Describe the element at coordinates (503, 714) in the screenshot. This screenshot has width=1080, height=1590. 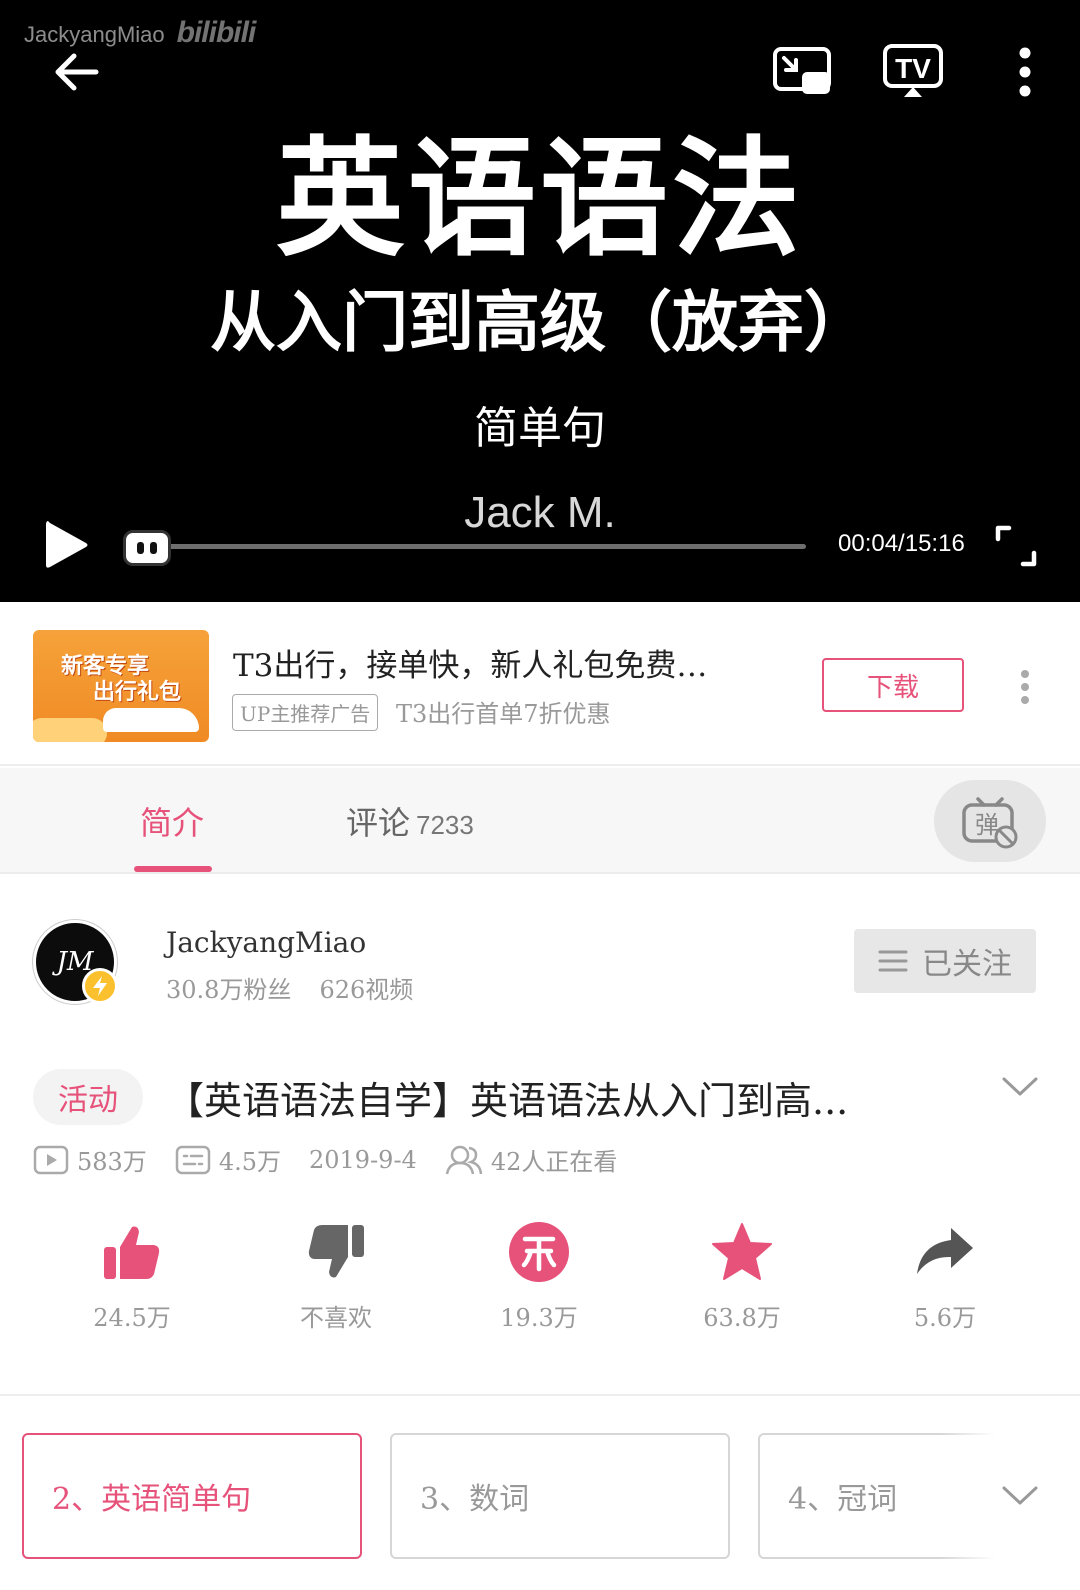
I see `ad-subtitle: T3出行首单7折优惠` at that location.